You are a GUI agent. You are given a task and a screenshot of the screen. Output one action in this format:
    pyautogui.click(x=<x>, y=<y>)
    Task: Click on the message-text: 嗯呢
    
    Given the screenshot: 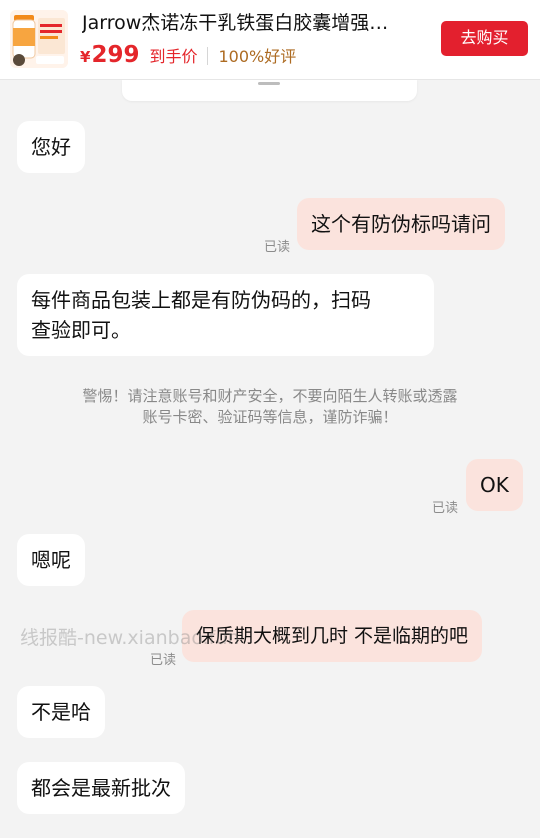 What is the action you would take?
    pyautogui.click(x=51, y=560)
    